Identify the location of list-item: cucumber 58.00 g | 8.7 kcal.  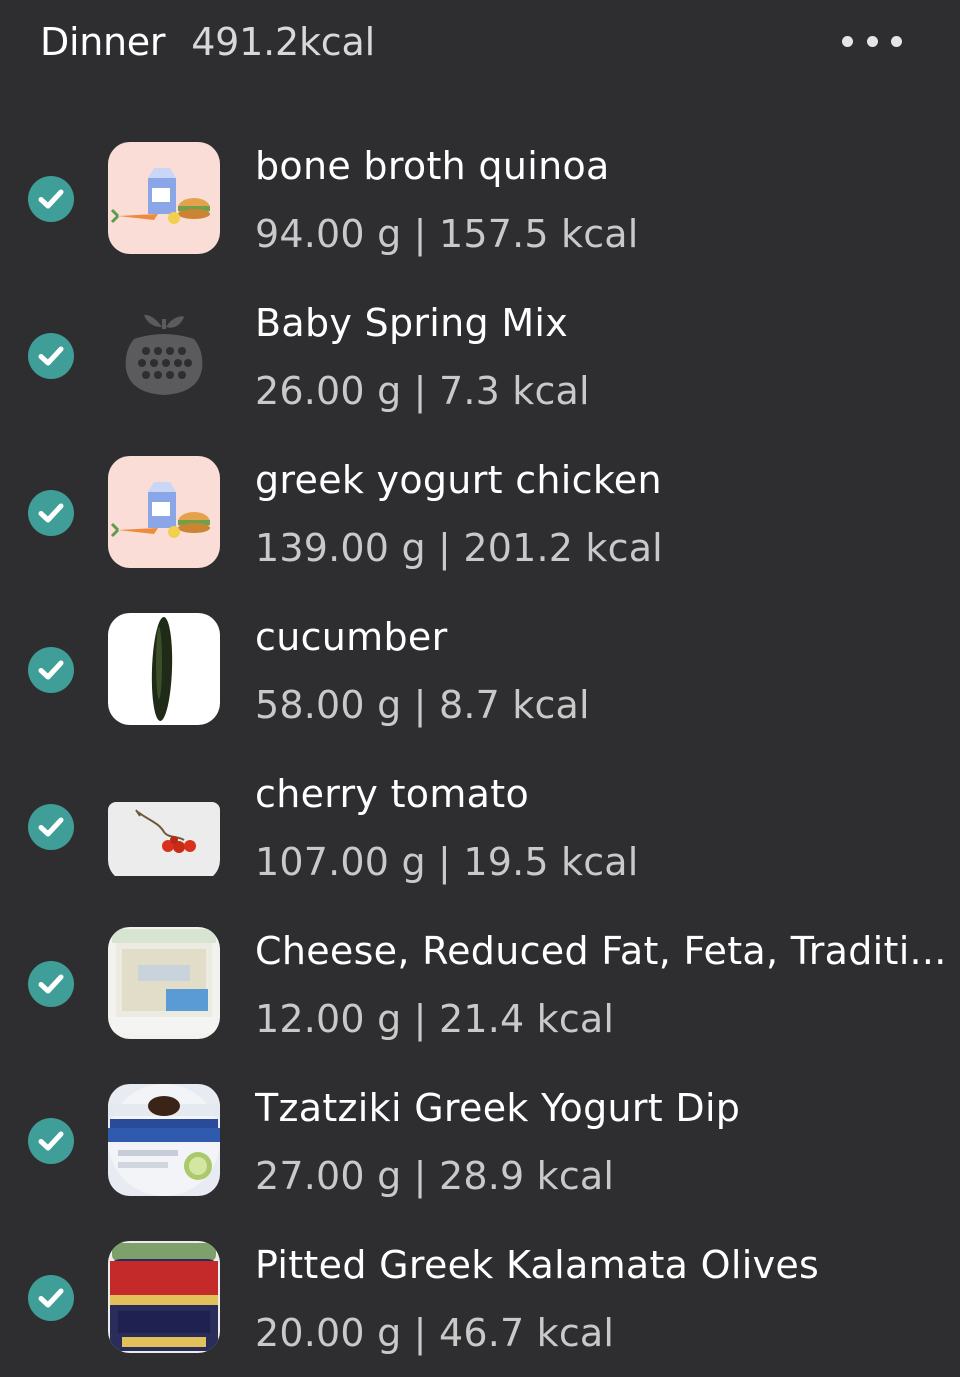
(480, 667).